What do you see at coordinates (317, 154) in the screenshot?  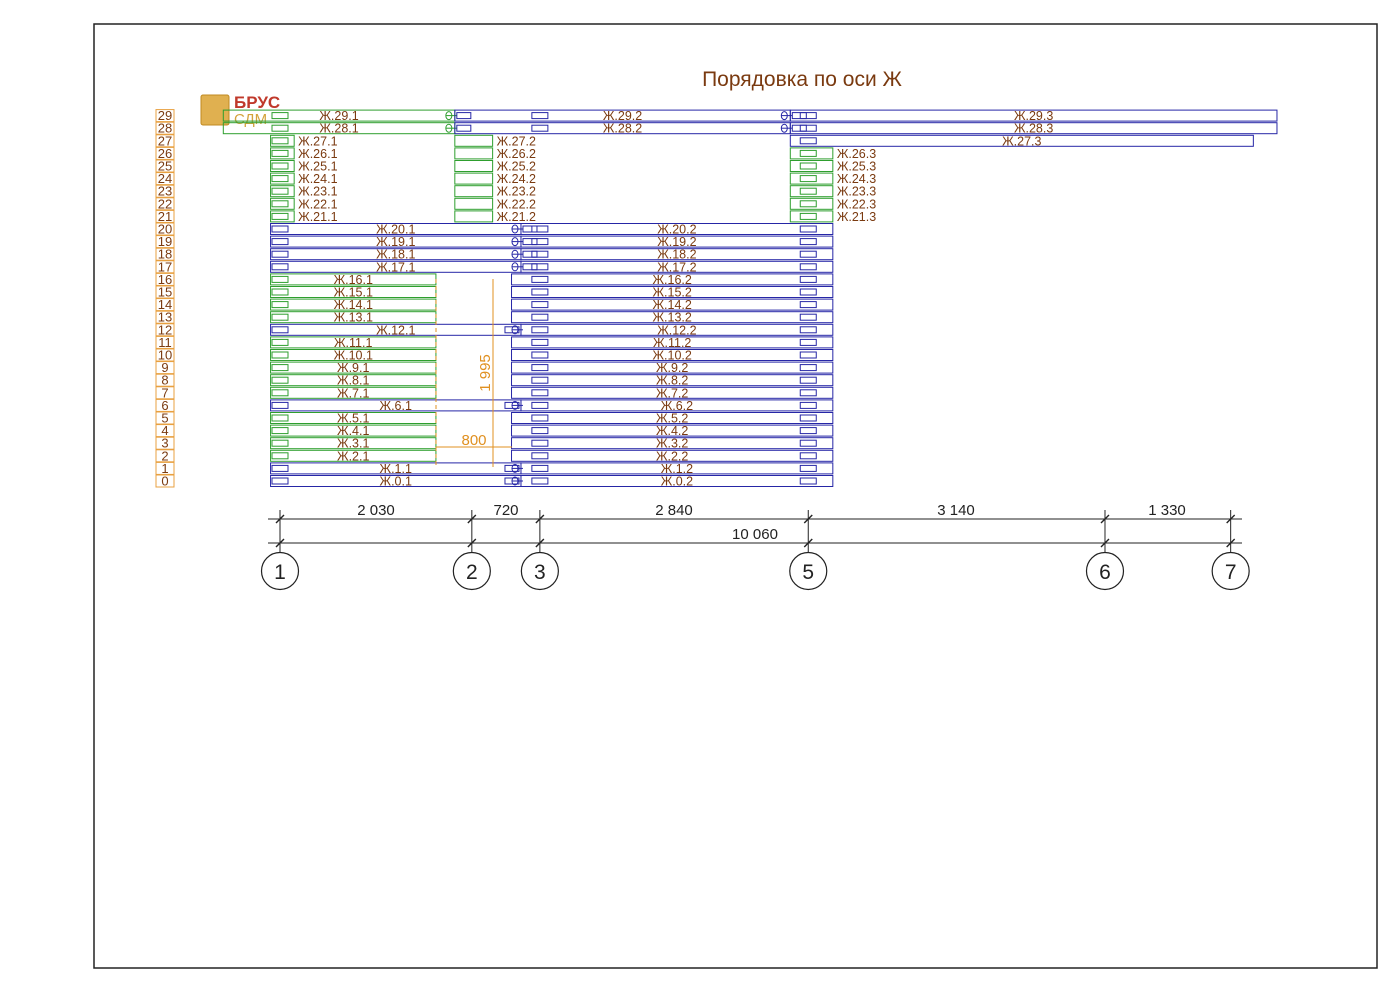 I see `log-label: Ж.26.1` at bounding box center [317, 154].